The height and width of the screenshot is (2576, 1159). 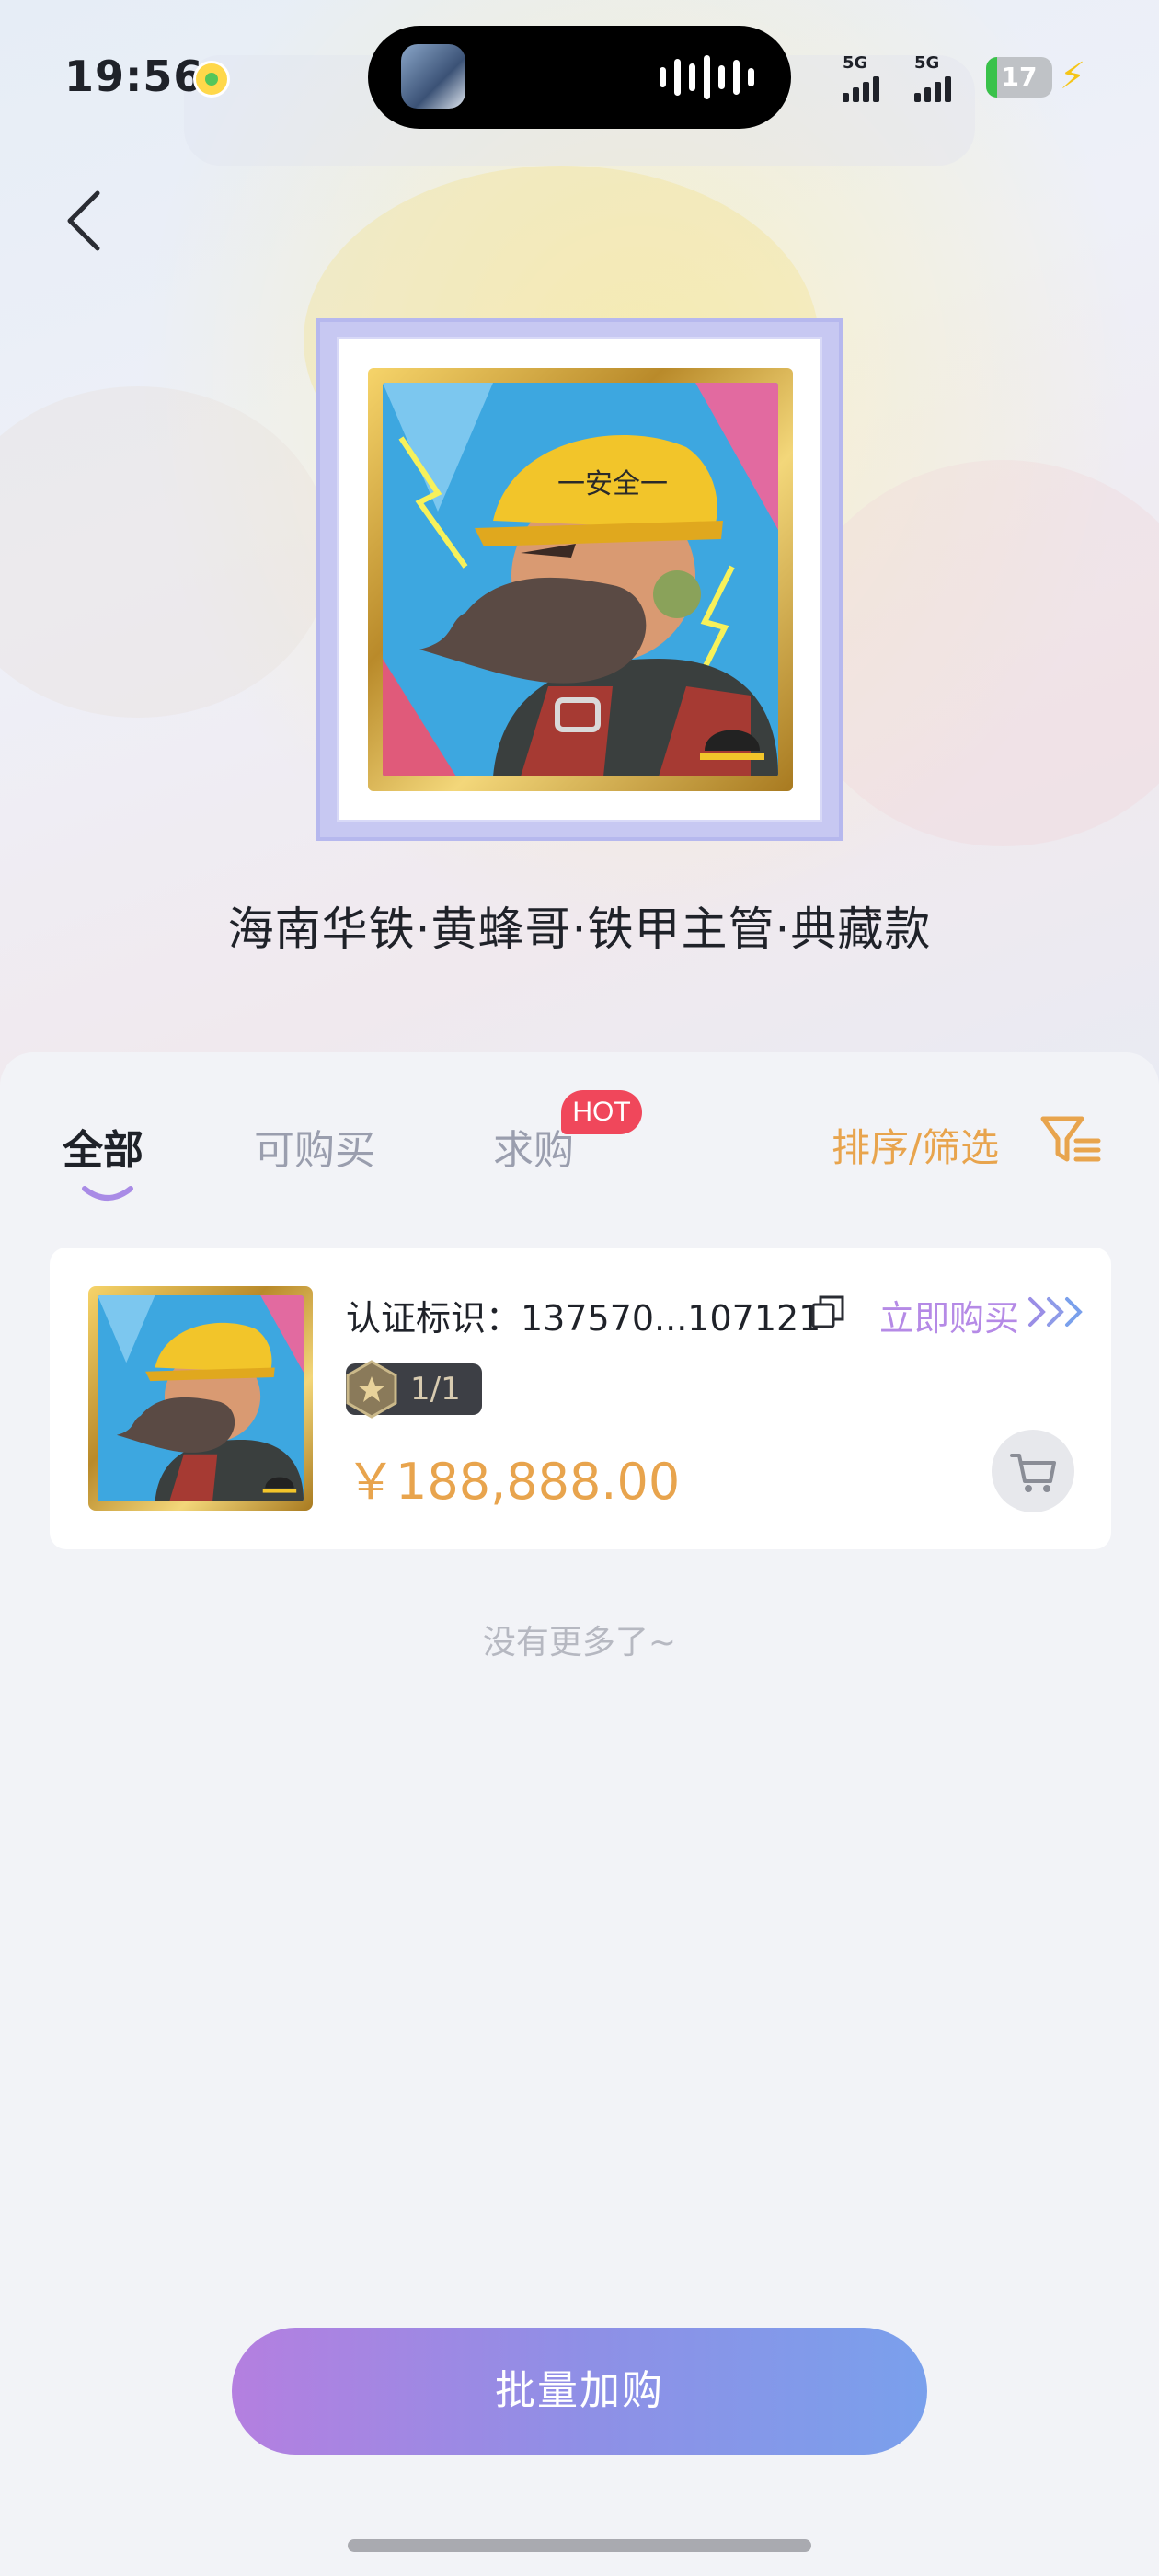 What do you see at coordinates (200, 1398) in the screenshot?
I see `item-thumbnail` at bounding box center [200, 1398].